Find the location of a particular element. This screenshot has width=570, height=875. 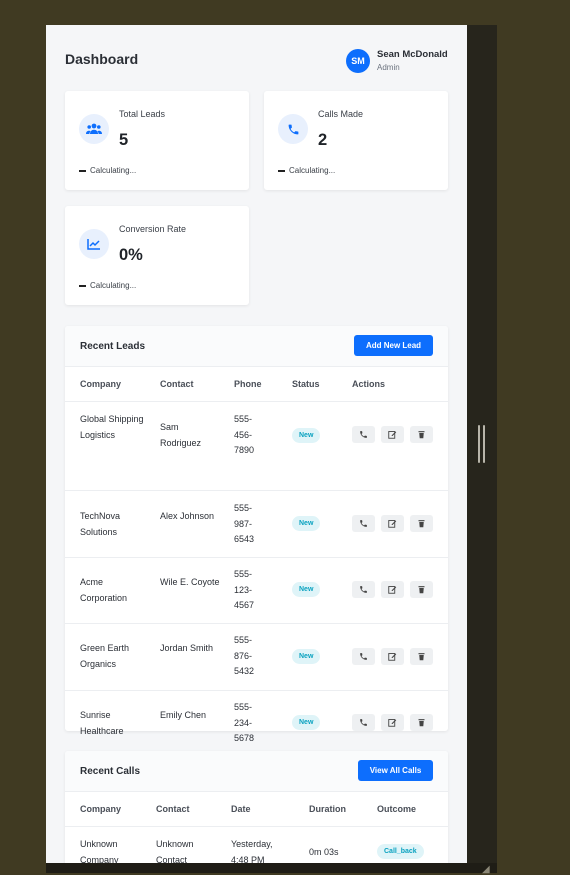

lead-company: TechNova Solutions is located at coordinates (100, 524).